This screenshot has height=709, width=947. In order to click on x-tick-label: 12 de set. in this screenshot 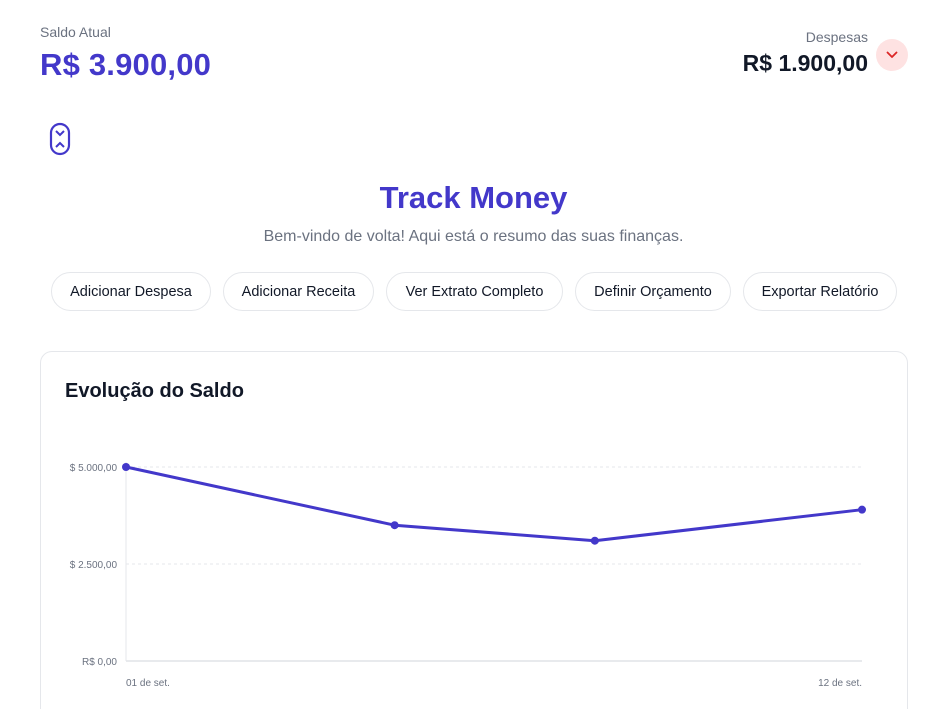, I will do `click(840, 683)`.